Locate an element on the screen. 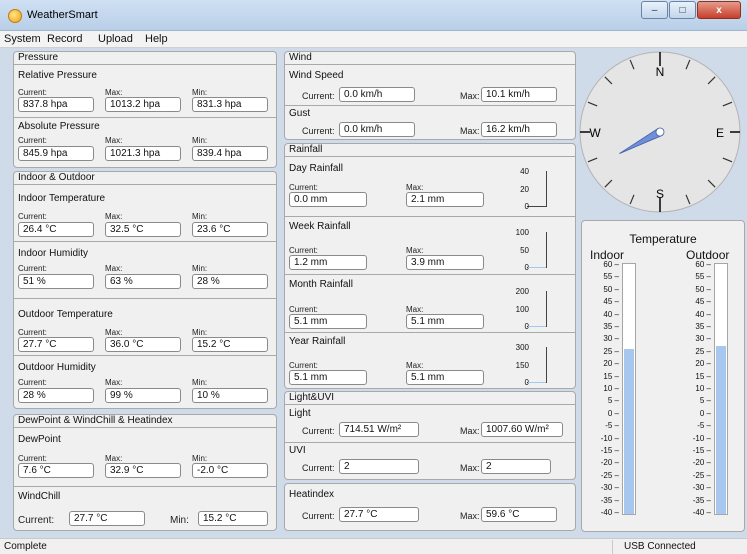  wind-speed-title: Wind Speed is located at coordinates (316, 75).